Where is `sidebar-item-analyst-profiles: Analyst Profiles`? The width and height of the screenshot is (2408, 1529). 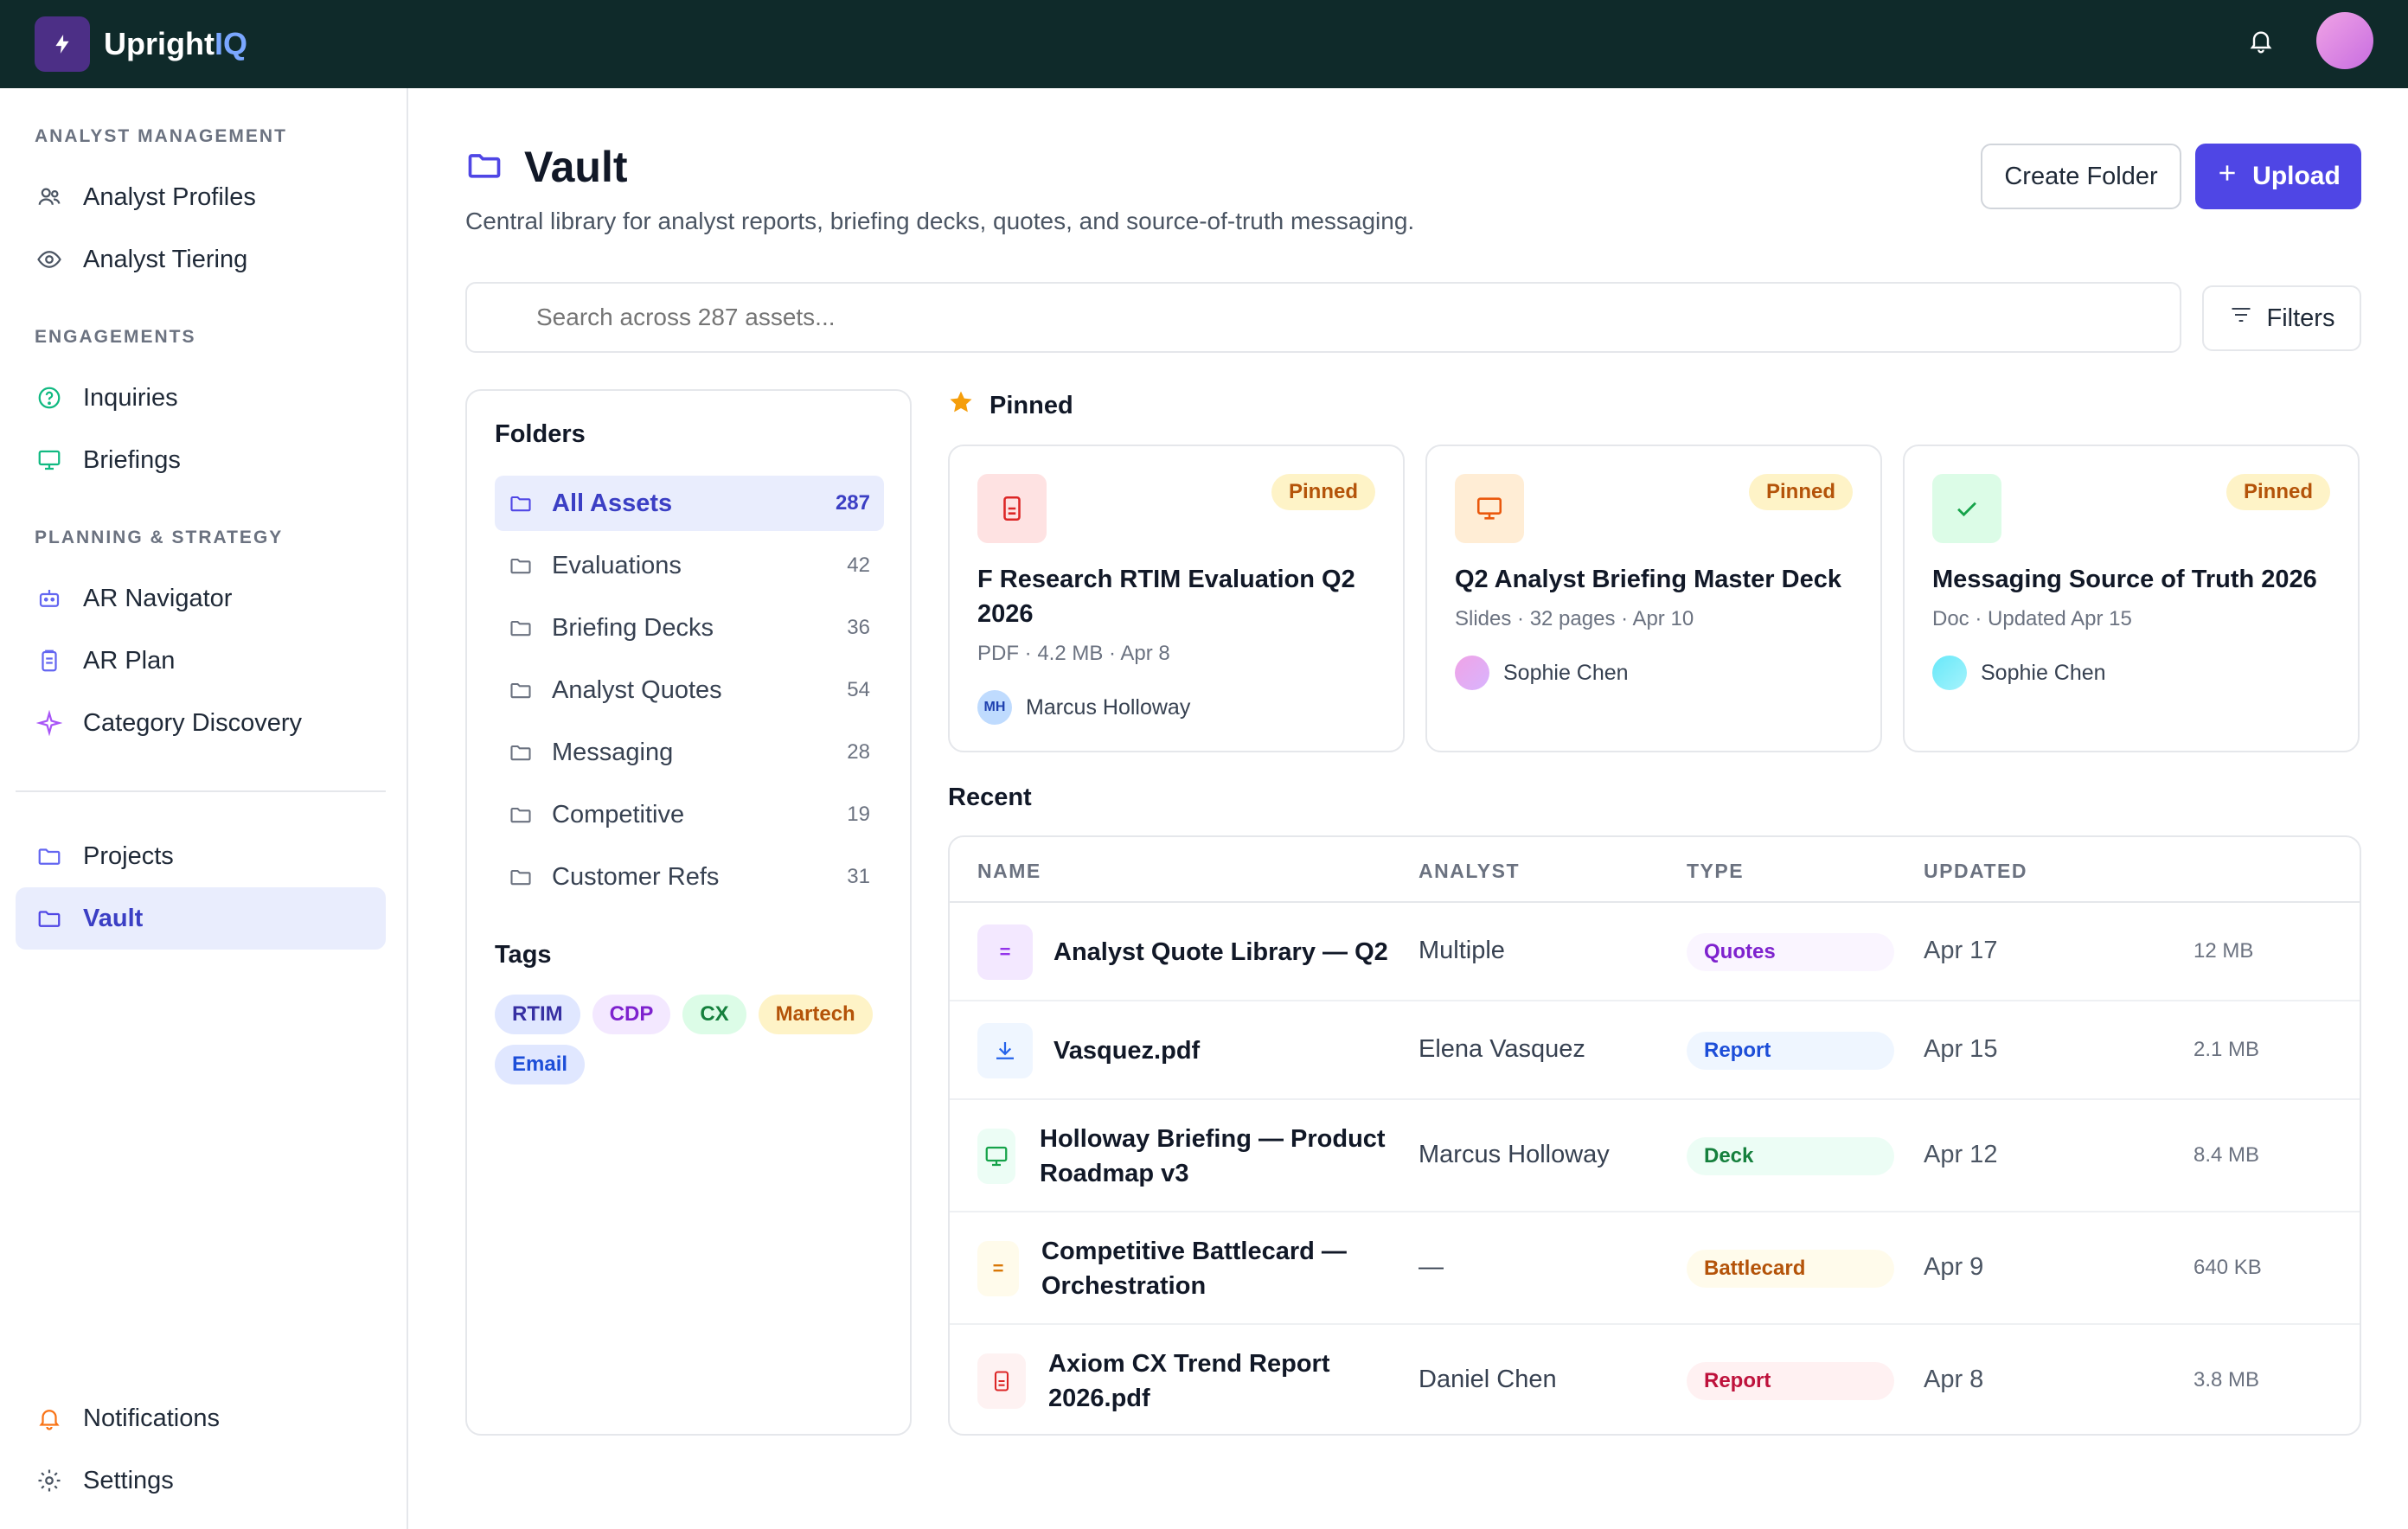
sidebar-item-analyst-profiles: Analyst Profiles is located at coordinates (201, 197).